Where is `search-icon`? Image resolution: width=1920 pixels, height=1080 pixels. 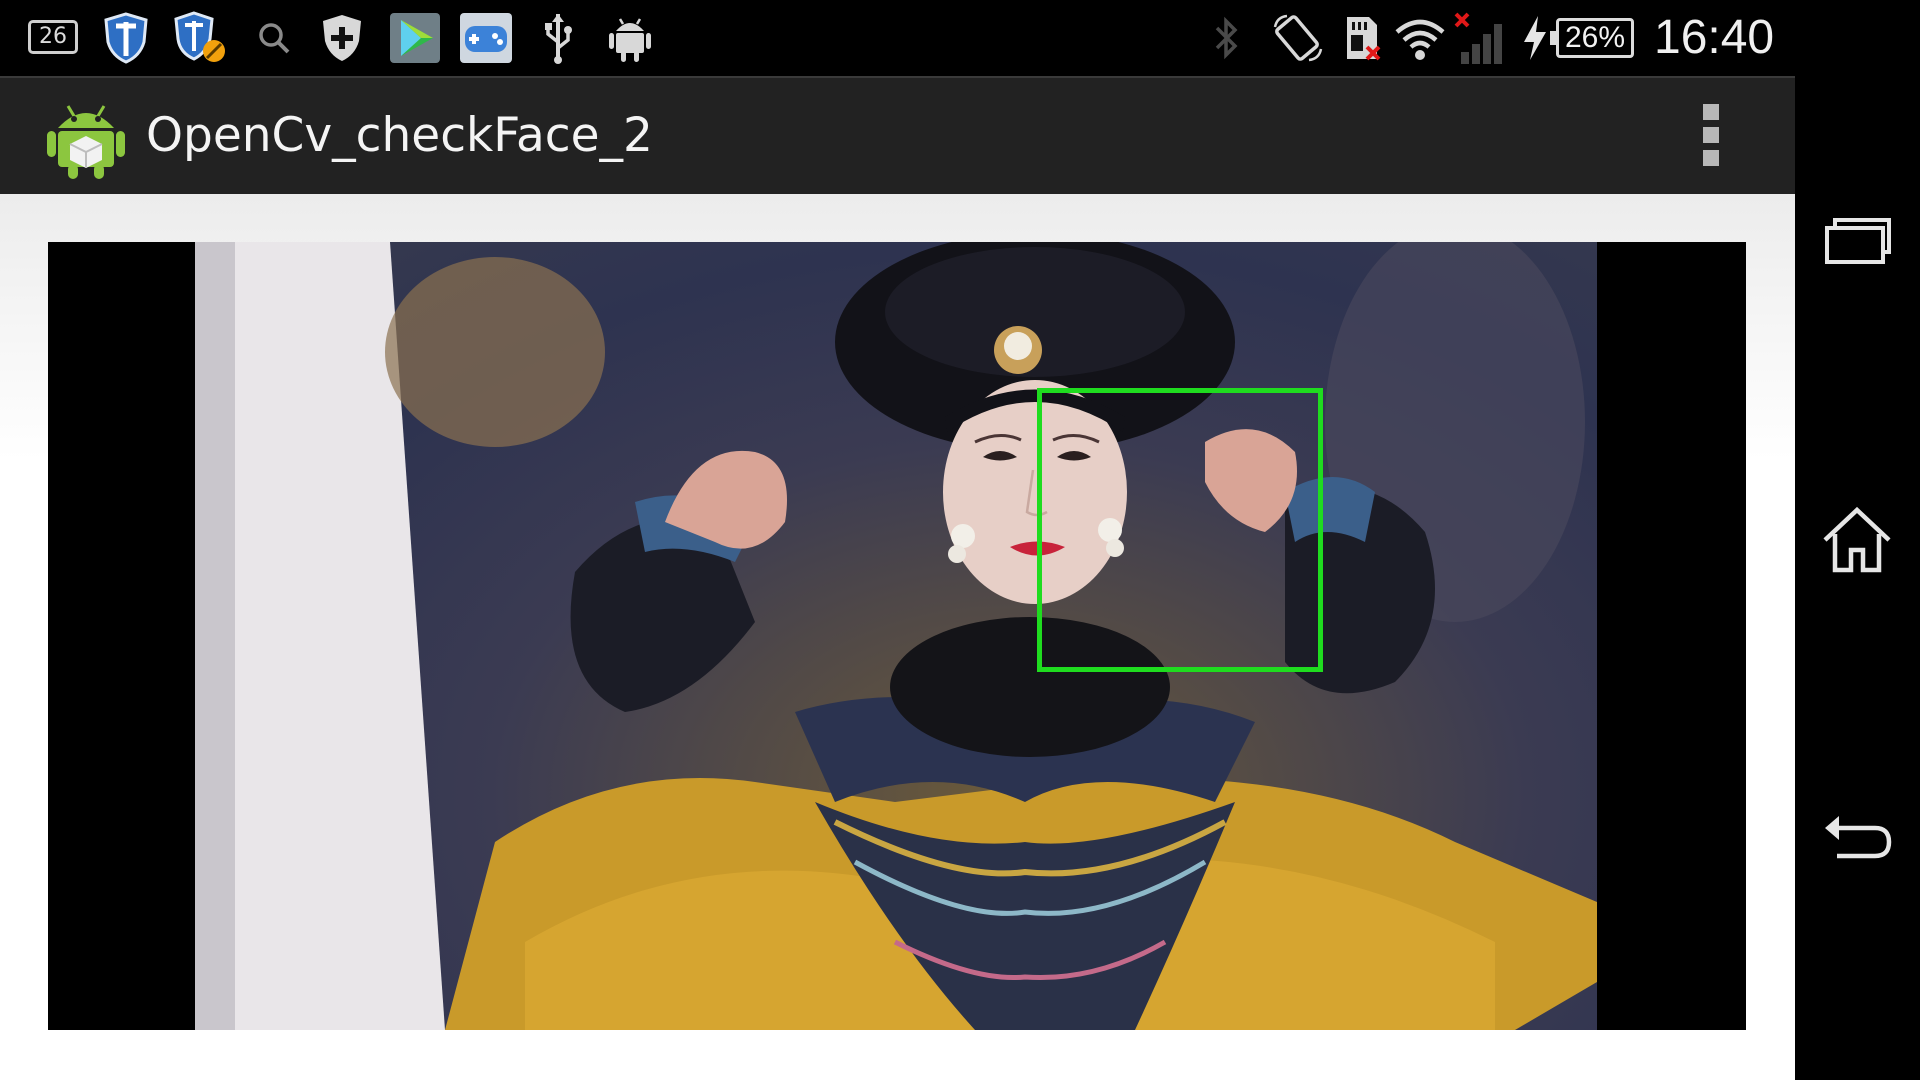 search-icon is located at coordinates (274, 38).